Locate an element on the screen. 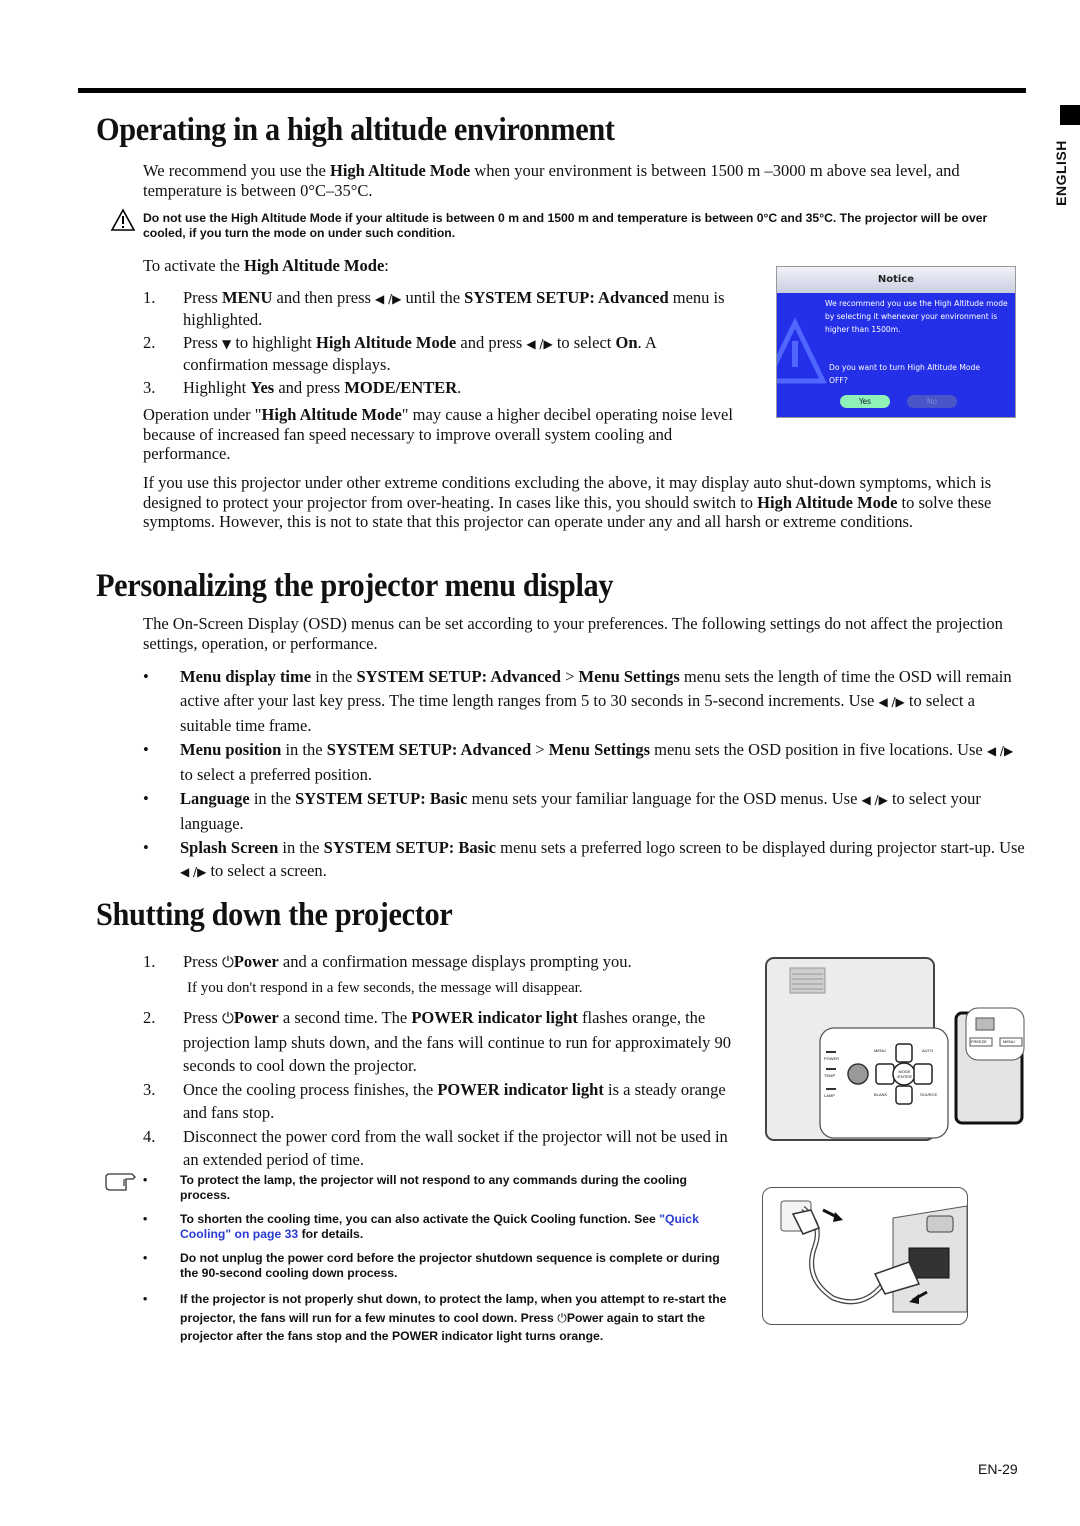 Image resolution: width=1080 pixels, height=1526 pixels. section-title-menu-display: Personalizing the projector menu display is located at coordinates (355, 586).